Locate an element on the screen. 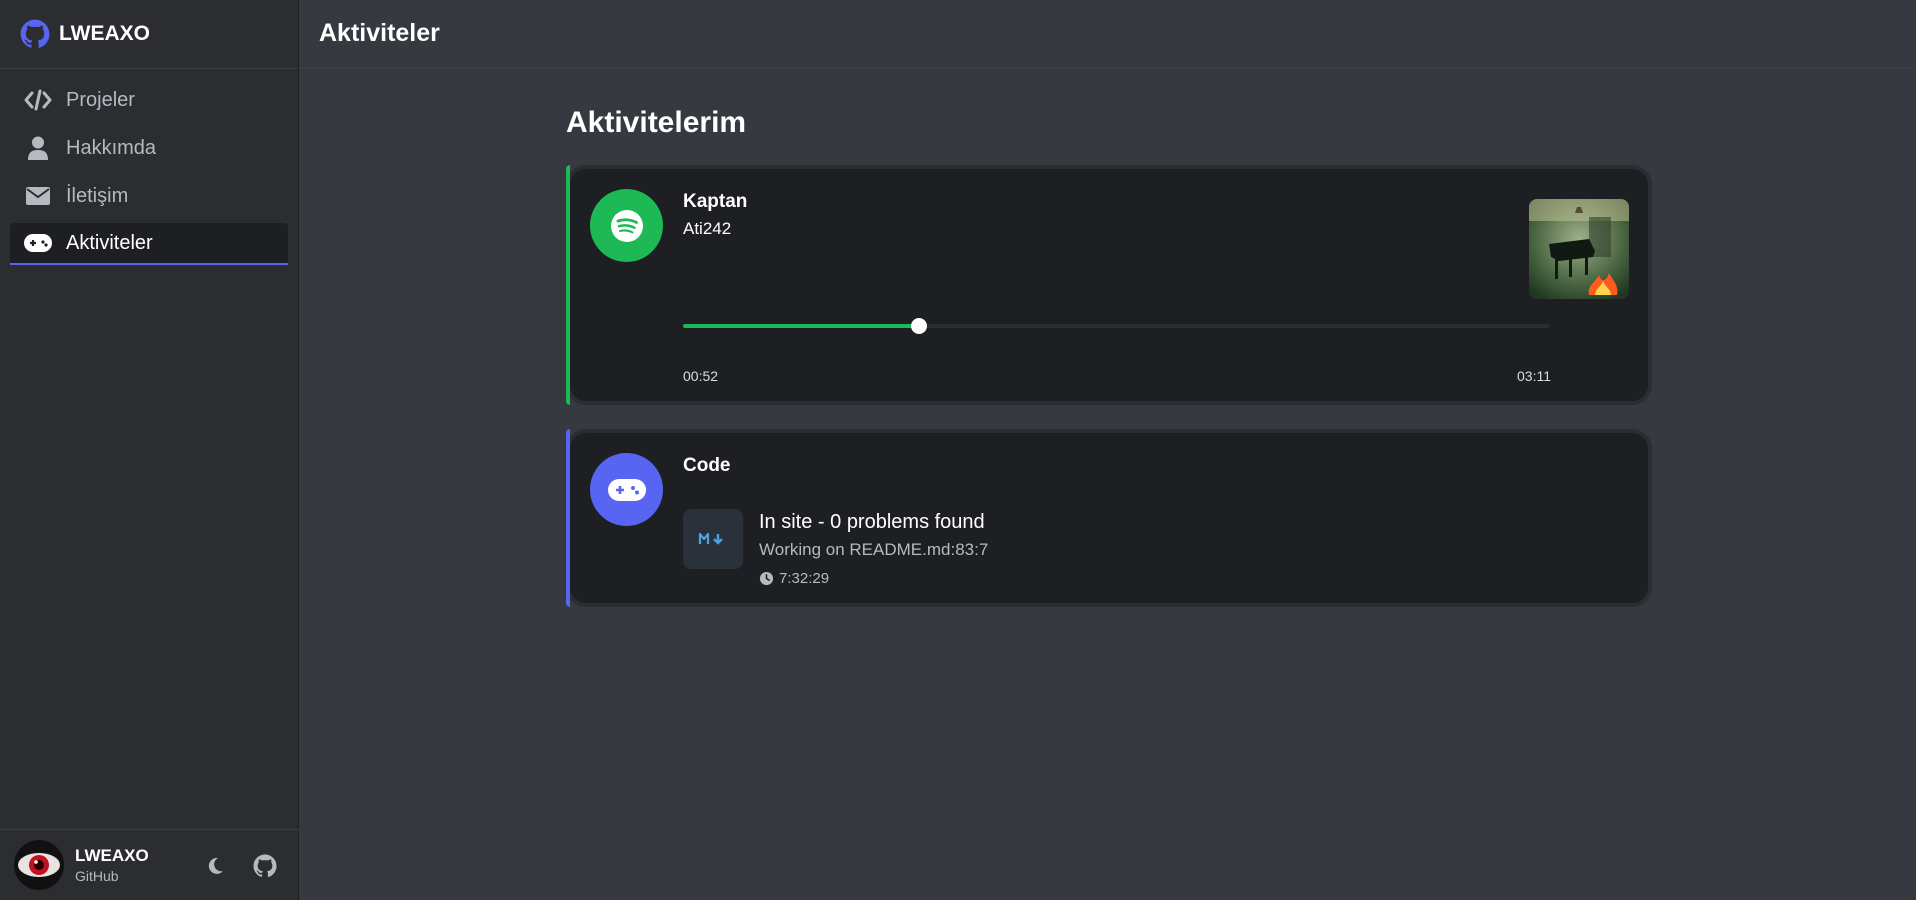  brand-name: LWEAXO is located at coordinates (105, 33).